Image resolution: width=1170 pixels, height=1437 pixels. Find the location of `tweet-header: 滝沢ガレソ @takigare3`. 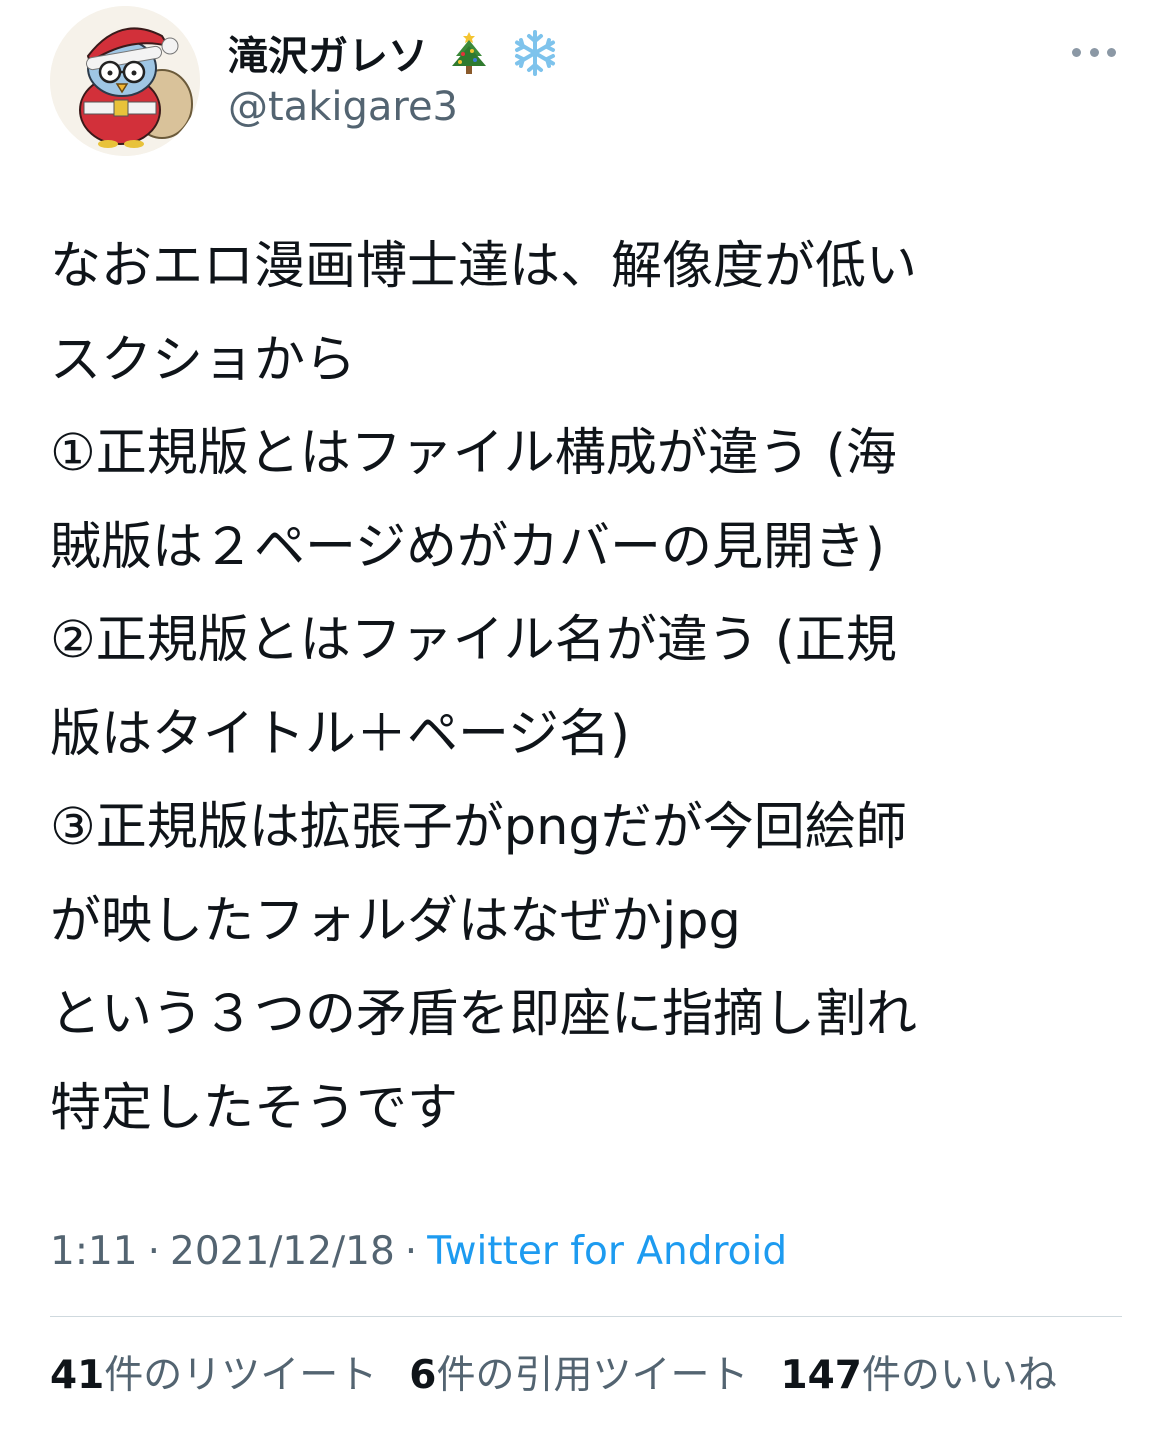

tweet-header: 滝沢ガレソ @takigare3 is located at coordinates (585, 85).